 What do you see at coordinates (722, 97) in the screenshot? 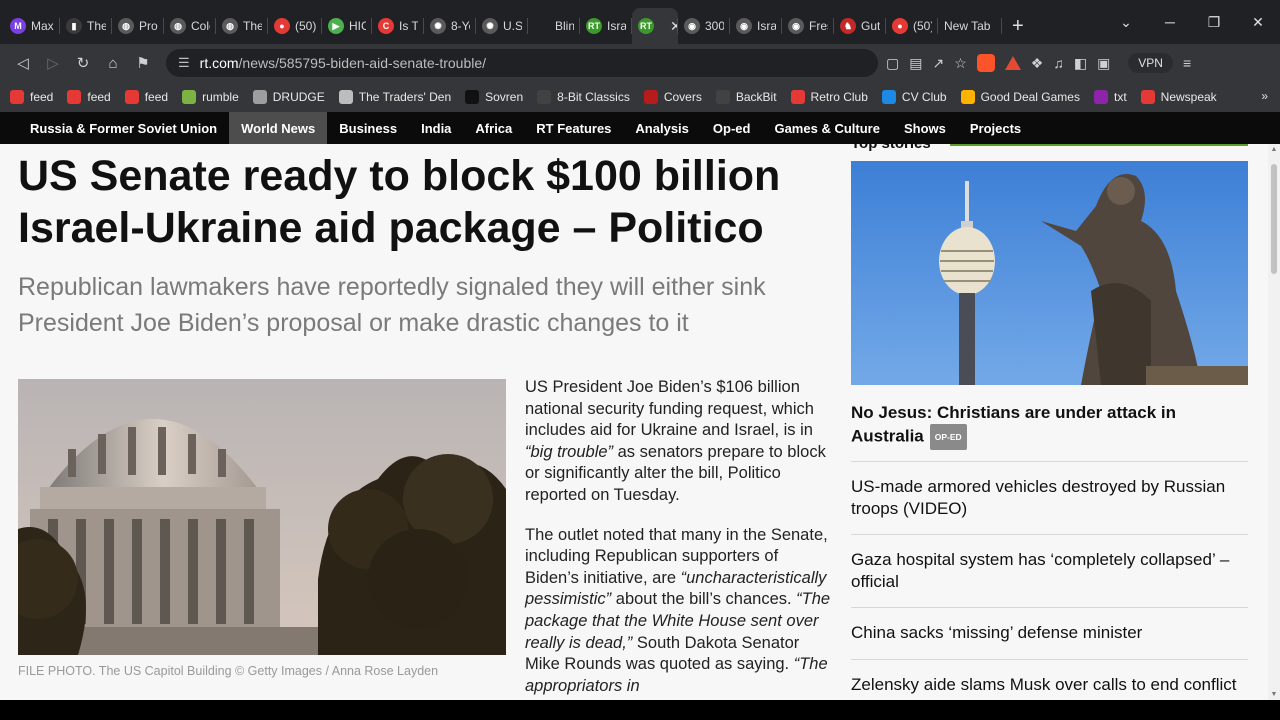
I see `backbit-icon` at bounding box center [722, 97].